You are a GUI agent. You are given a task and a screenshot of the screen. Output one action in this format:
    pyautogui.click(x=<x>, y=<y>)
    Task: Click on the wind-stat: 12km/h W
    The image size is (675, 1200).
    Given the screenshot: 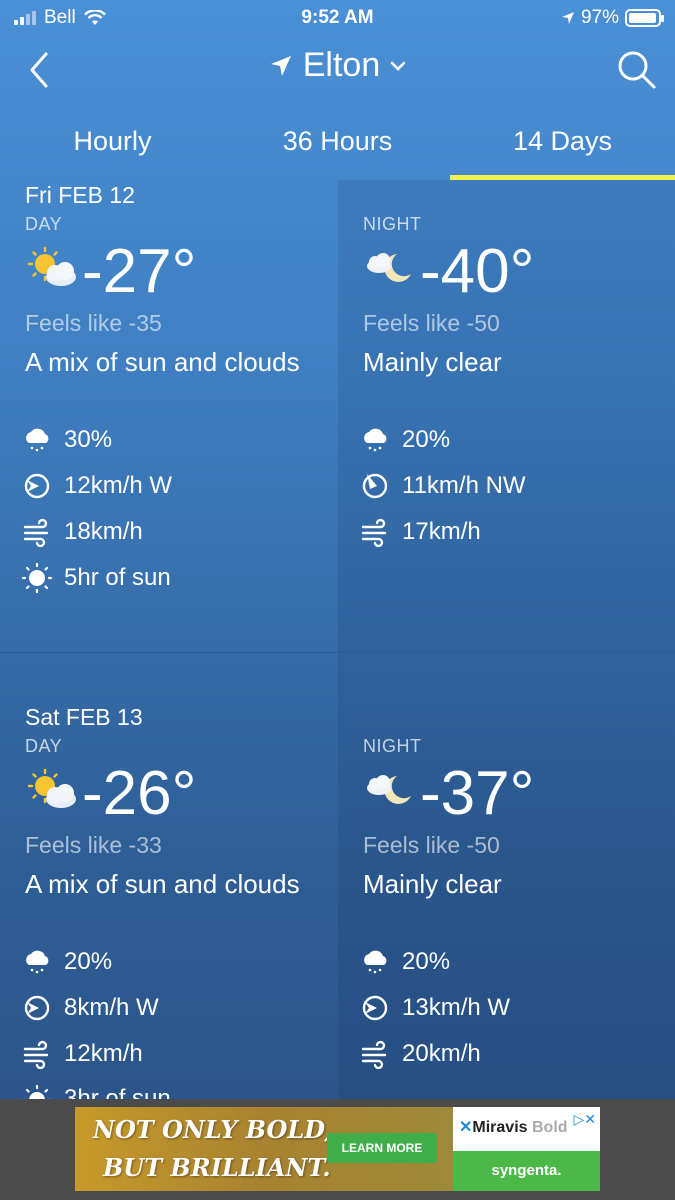 What is the action you would take?
    pyautogui.click(x=97, y=486)
    